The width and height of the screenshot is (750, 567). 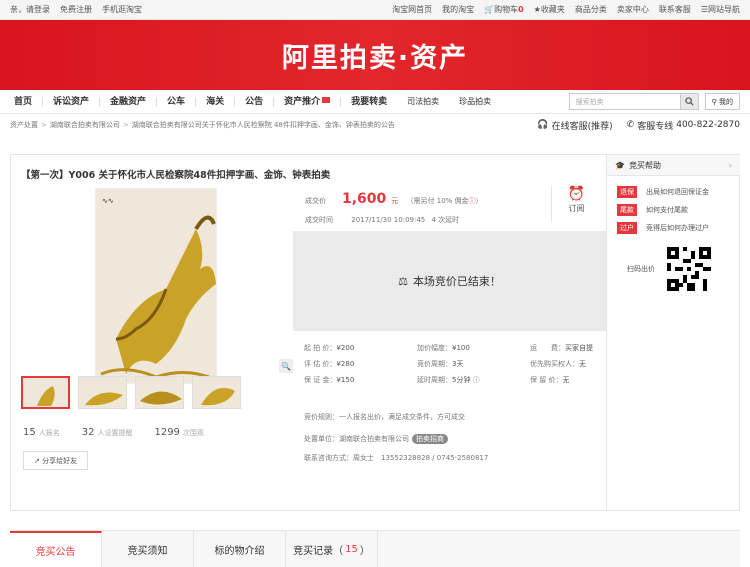 What do you see at coordinates (641, 269) in the screenshot?
I see `qr-label: 扫码出价` at bounding box center [641, 269].